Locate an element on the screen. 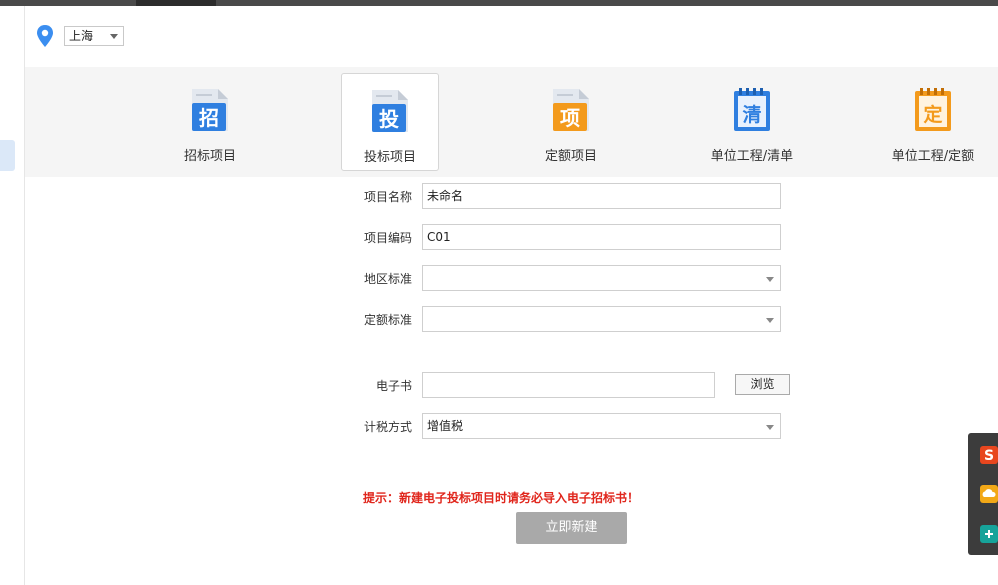 Image resolution: width=998 pixels, height=585 pixels. type-card-unit-bill: 清 单位工程/清单 is located at coordinates (752, 122).